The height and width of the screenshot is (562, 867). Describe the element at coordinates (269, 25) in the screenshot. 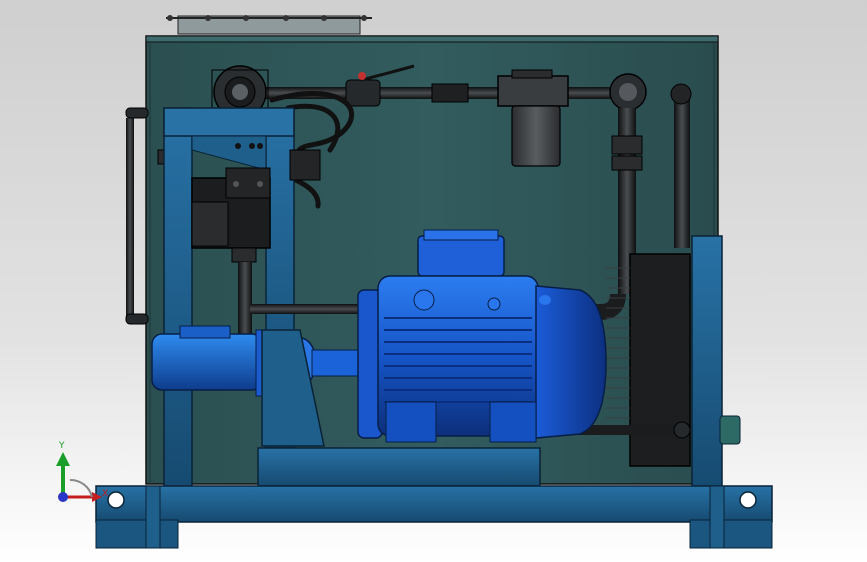

I see `tank-lid` at that location.